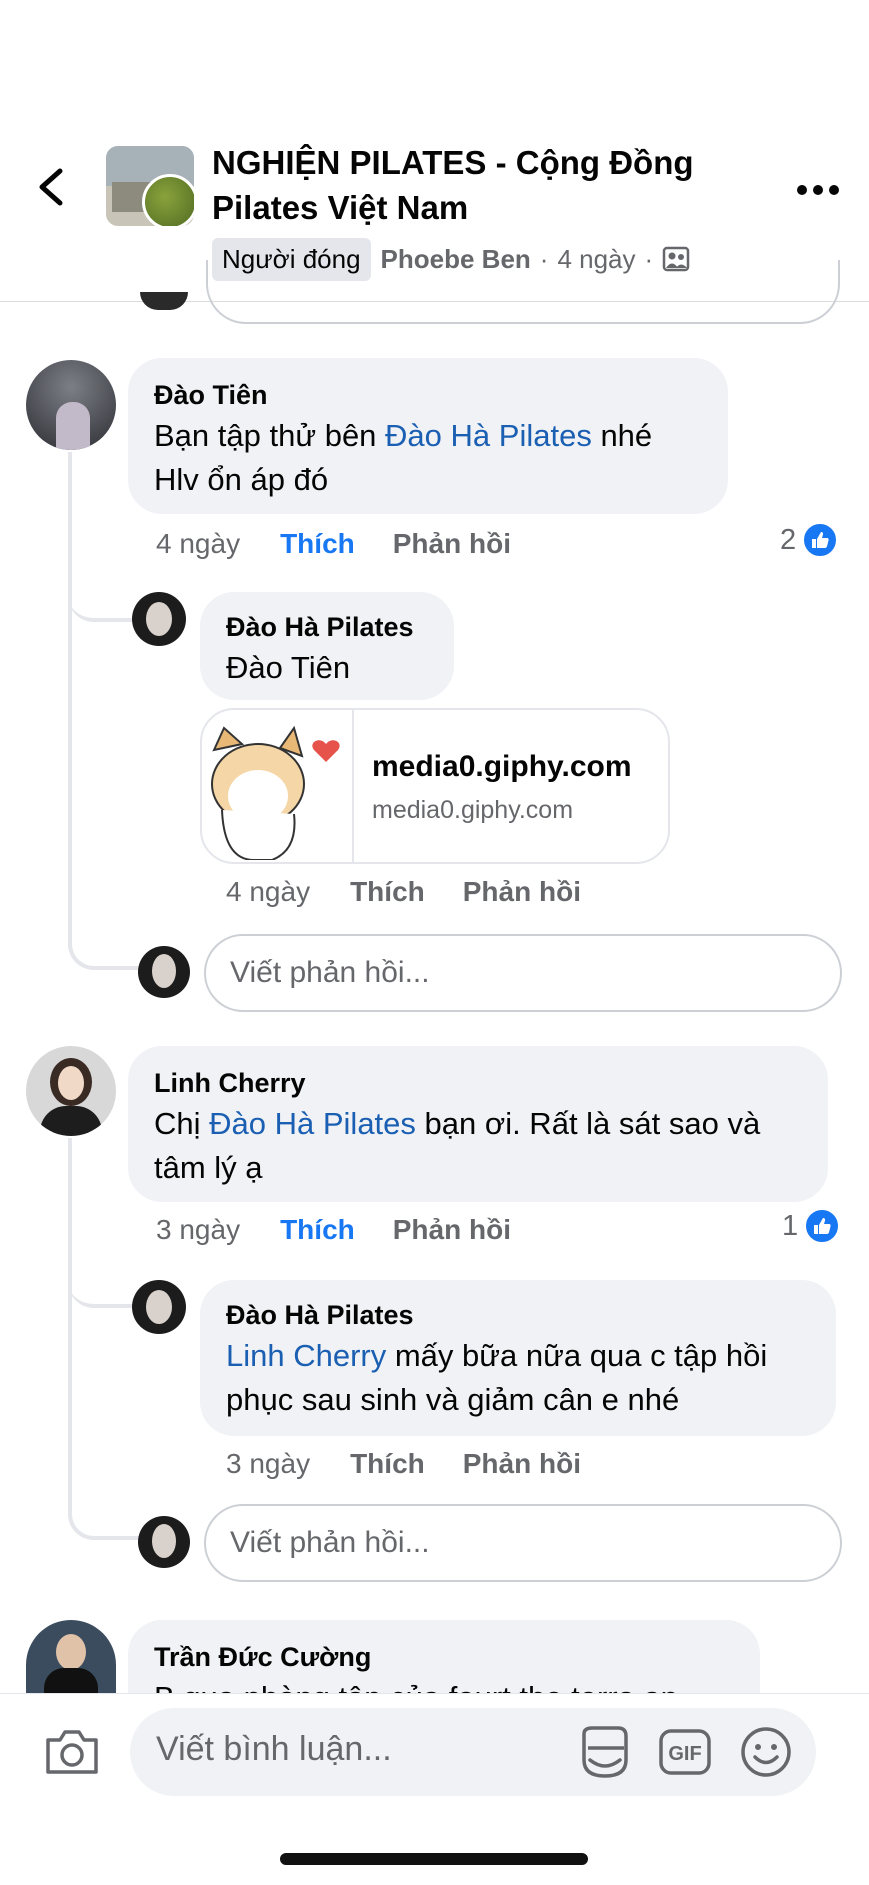  What do you see at coordinates (72, 1751) in the screenshot?
I see `camera-icon` at bounding box center [72, 1751].